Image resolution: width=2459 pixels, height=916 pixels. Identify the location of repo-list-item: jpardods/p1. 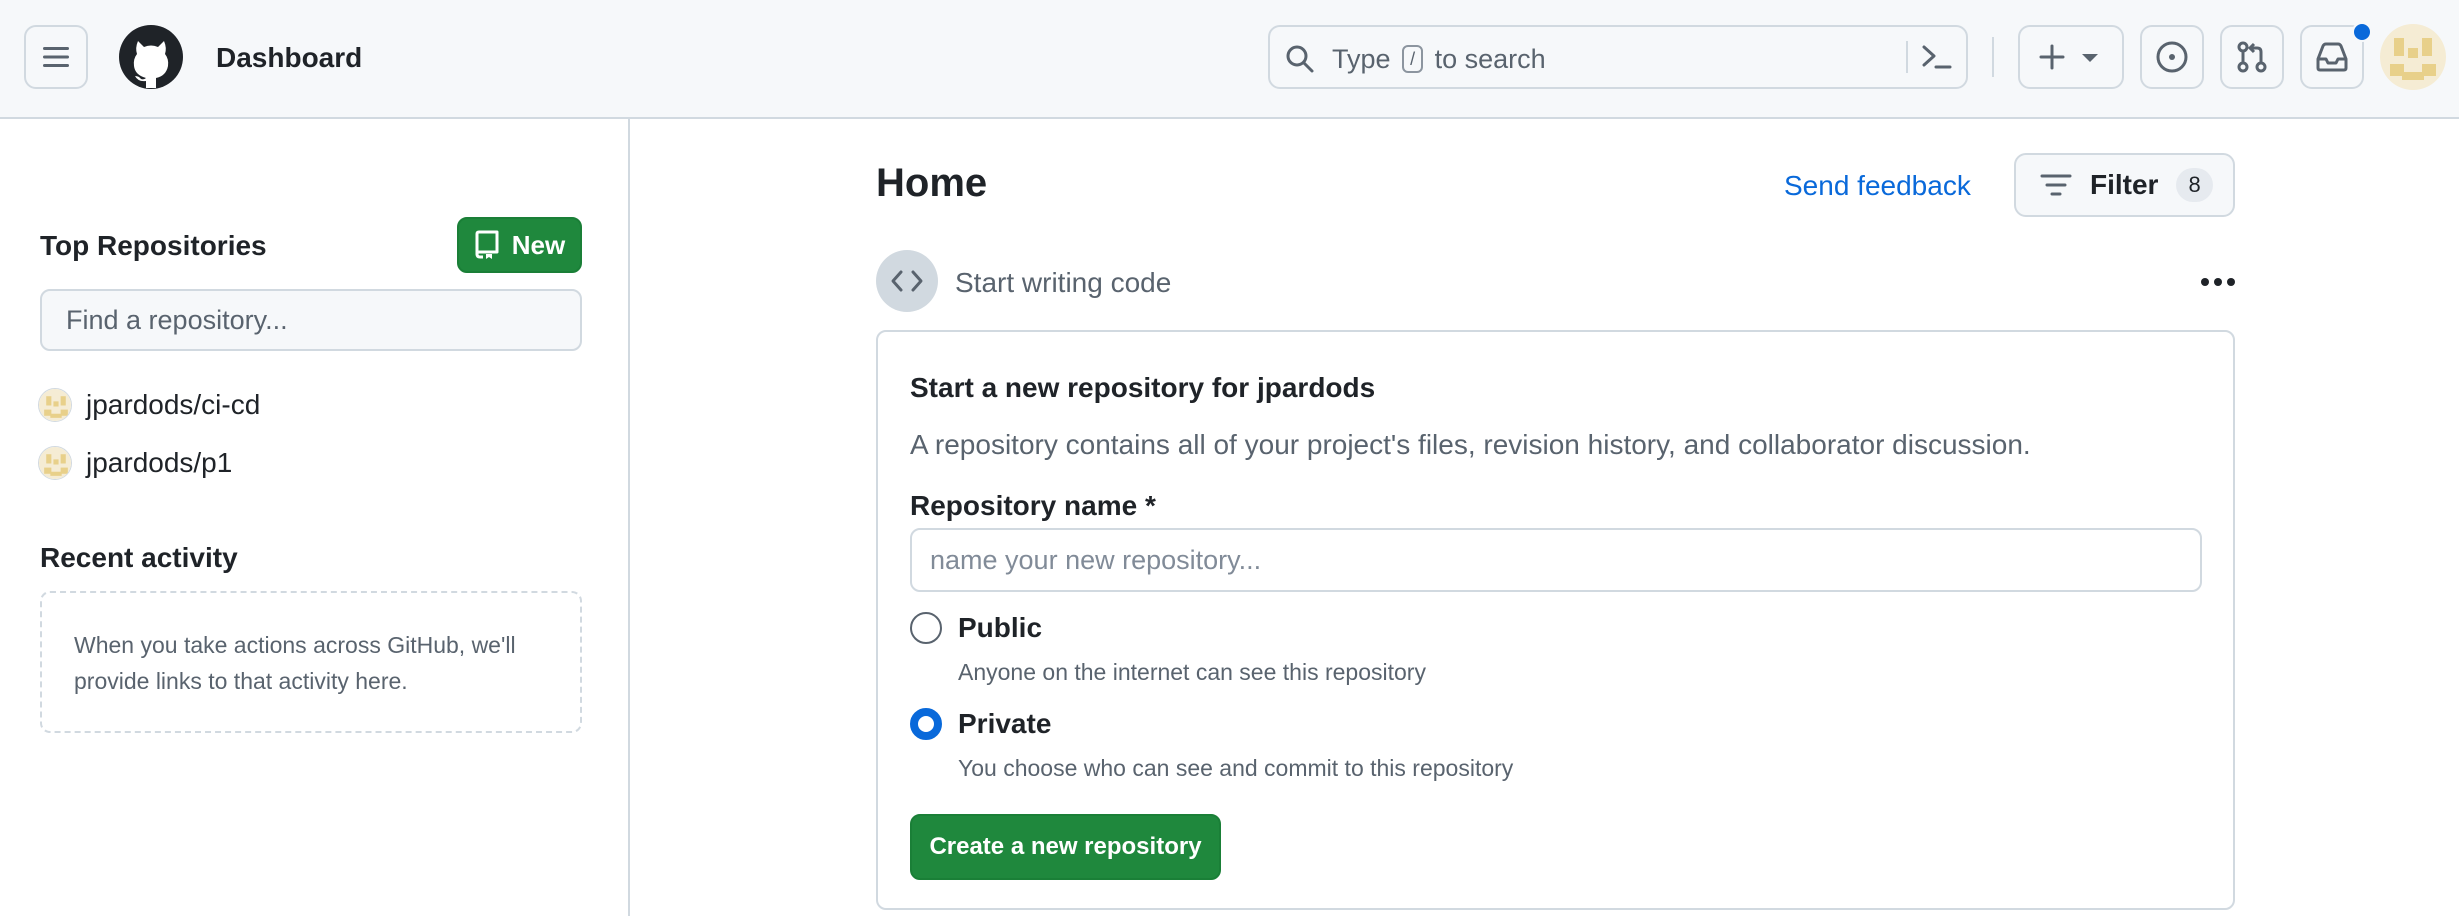
(135, 463).